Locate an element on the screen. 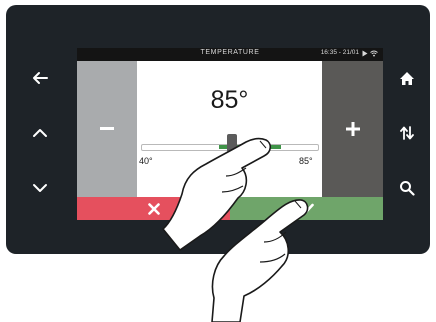 This screenshot has height=322, width=436. close-icon is located at coordinates (153, 208).